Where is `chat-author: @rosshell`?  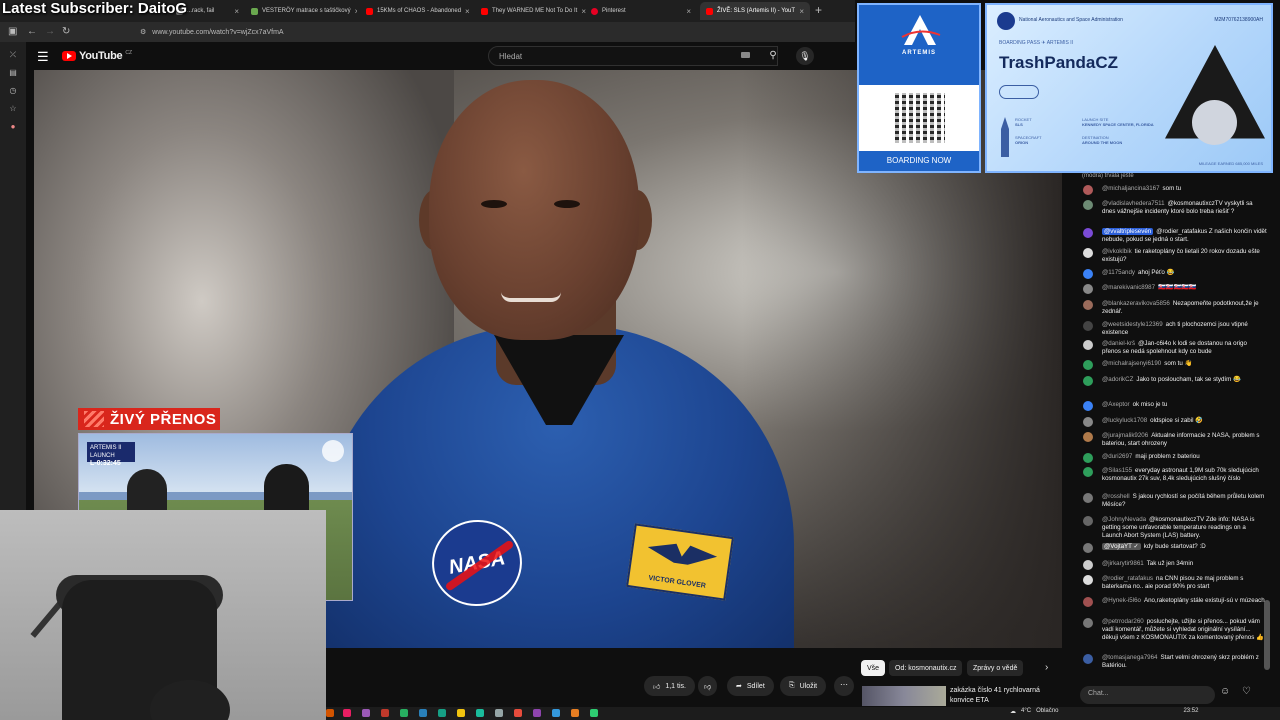
chat-author: @rosshell is located at coordinates (1116, 496).